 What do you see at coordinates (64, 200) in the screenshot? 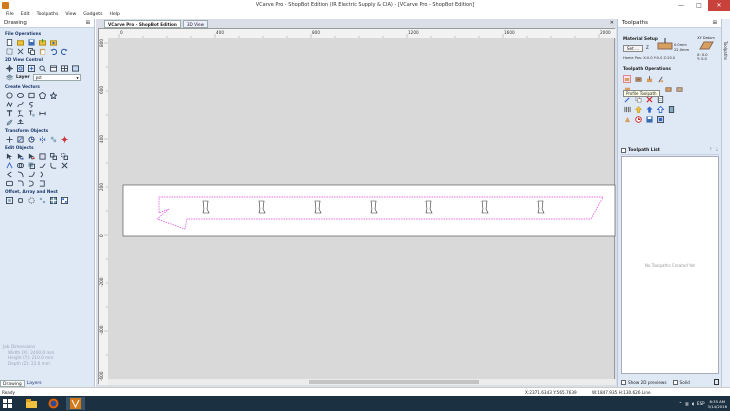
I see `nest-parts-icon` at bounding box center [64, 200].